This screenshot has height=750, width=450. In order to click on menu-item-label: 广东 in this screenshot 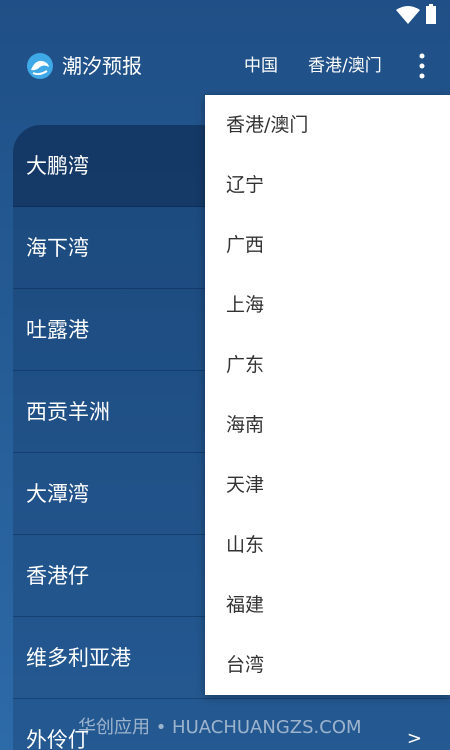, I will do `click(245, 365)`.